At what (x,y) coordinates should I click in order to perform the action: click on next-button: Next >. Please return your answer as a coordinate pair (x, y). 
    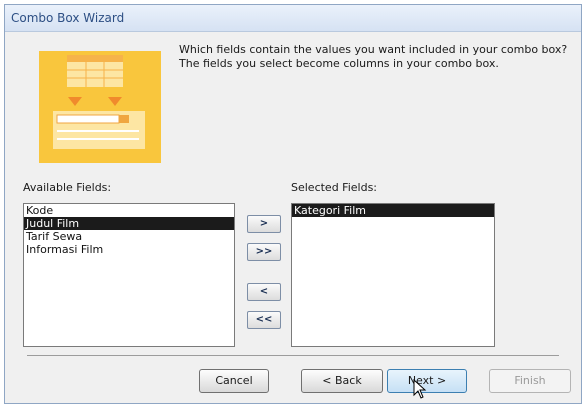
    Looking at the image, I should click on (427, 381).